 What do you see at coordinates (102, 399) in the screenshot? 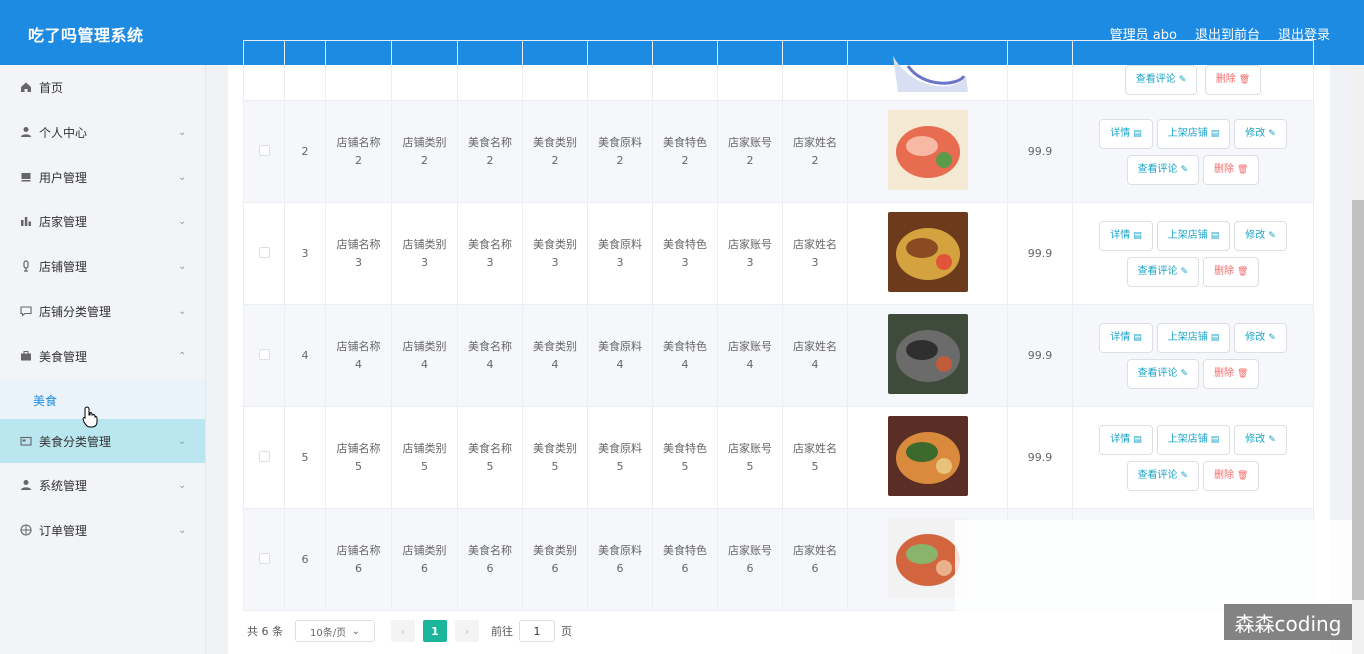
I see `sidebar-subitem-food: 美食` at bounding box center [102, 399].